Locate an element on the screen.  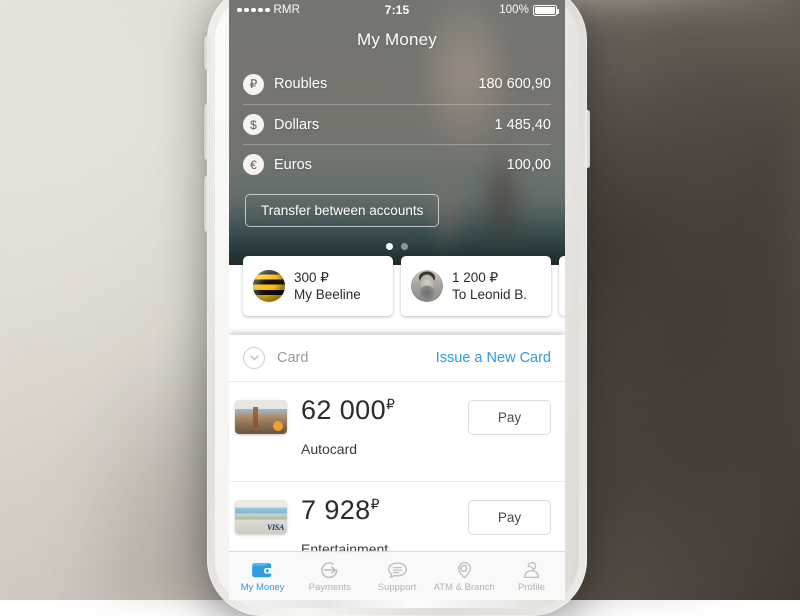
balance-row: ₽ Roubles 180 600,90 is located at coordinates (397, 84).